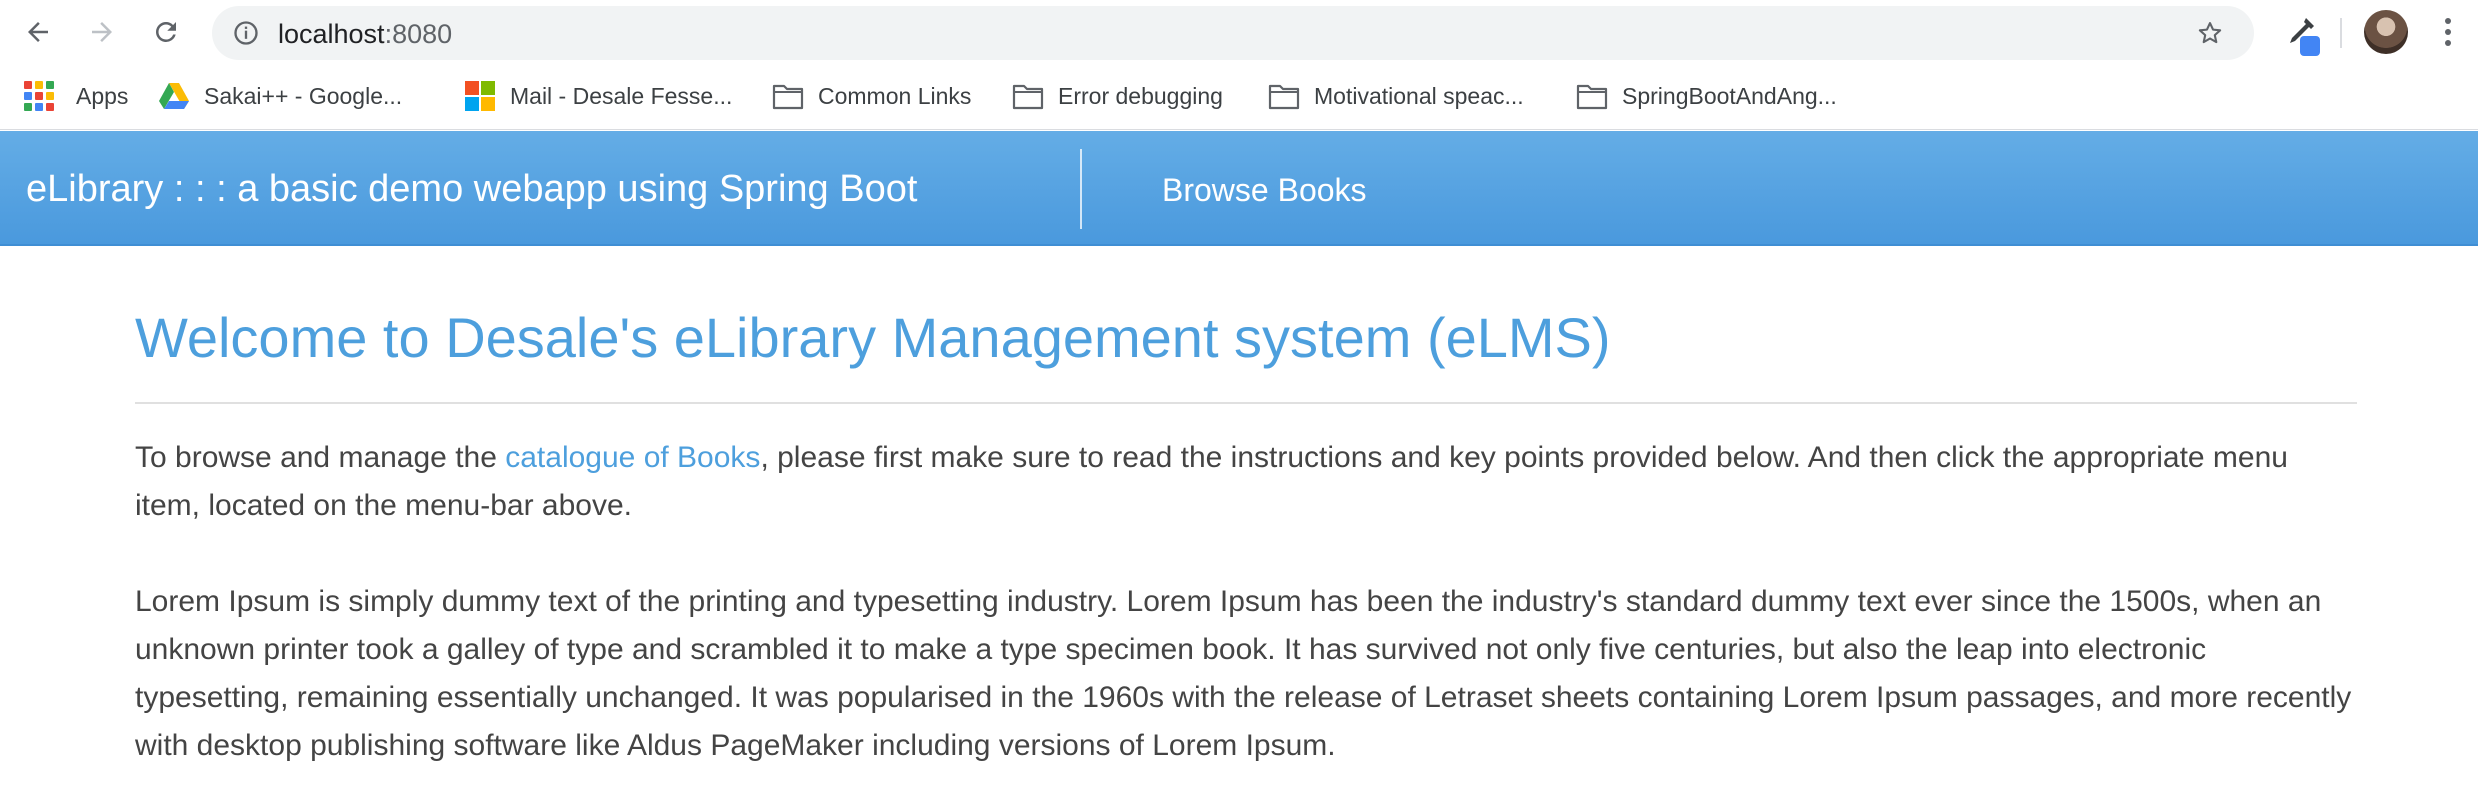 The width and height of the screenshot is (2478, 812). I want to click on arrow-left-icon, so click(38, 32).